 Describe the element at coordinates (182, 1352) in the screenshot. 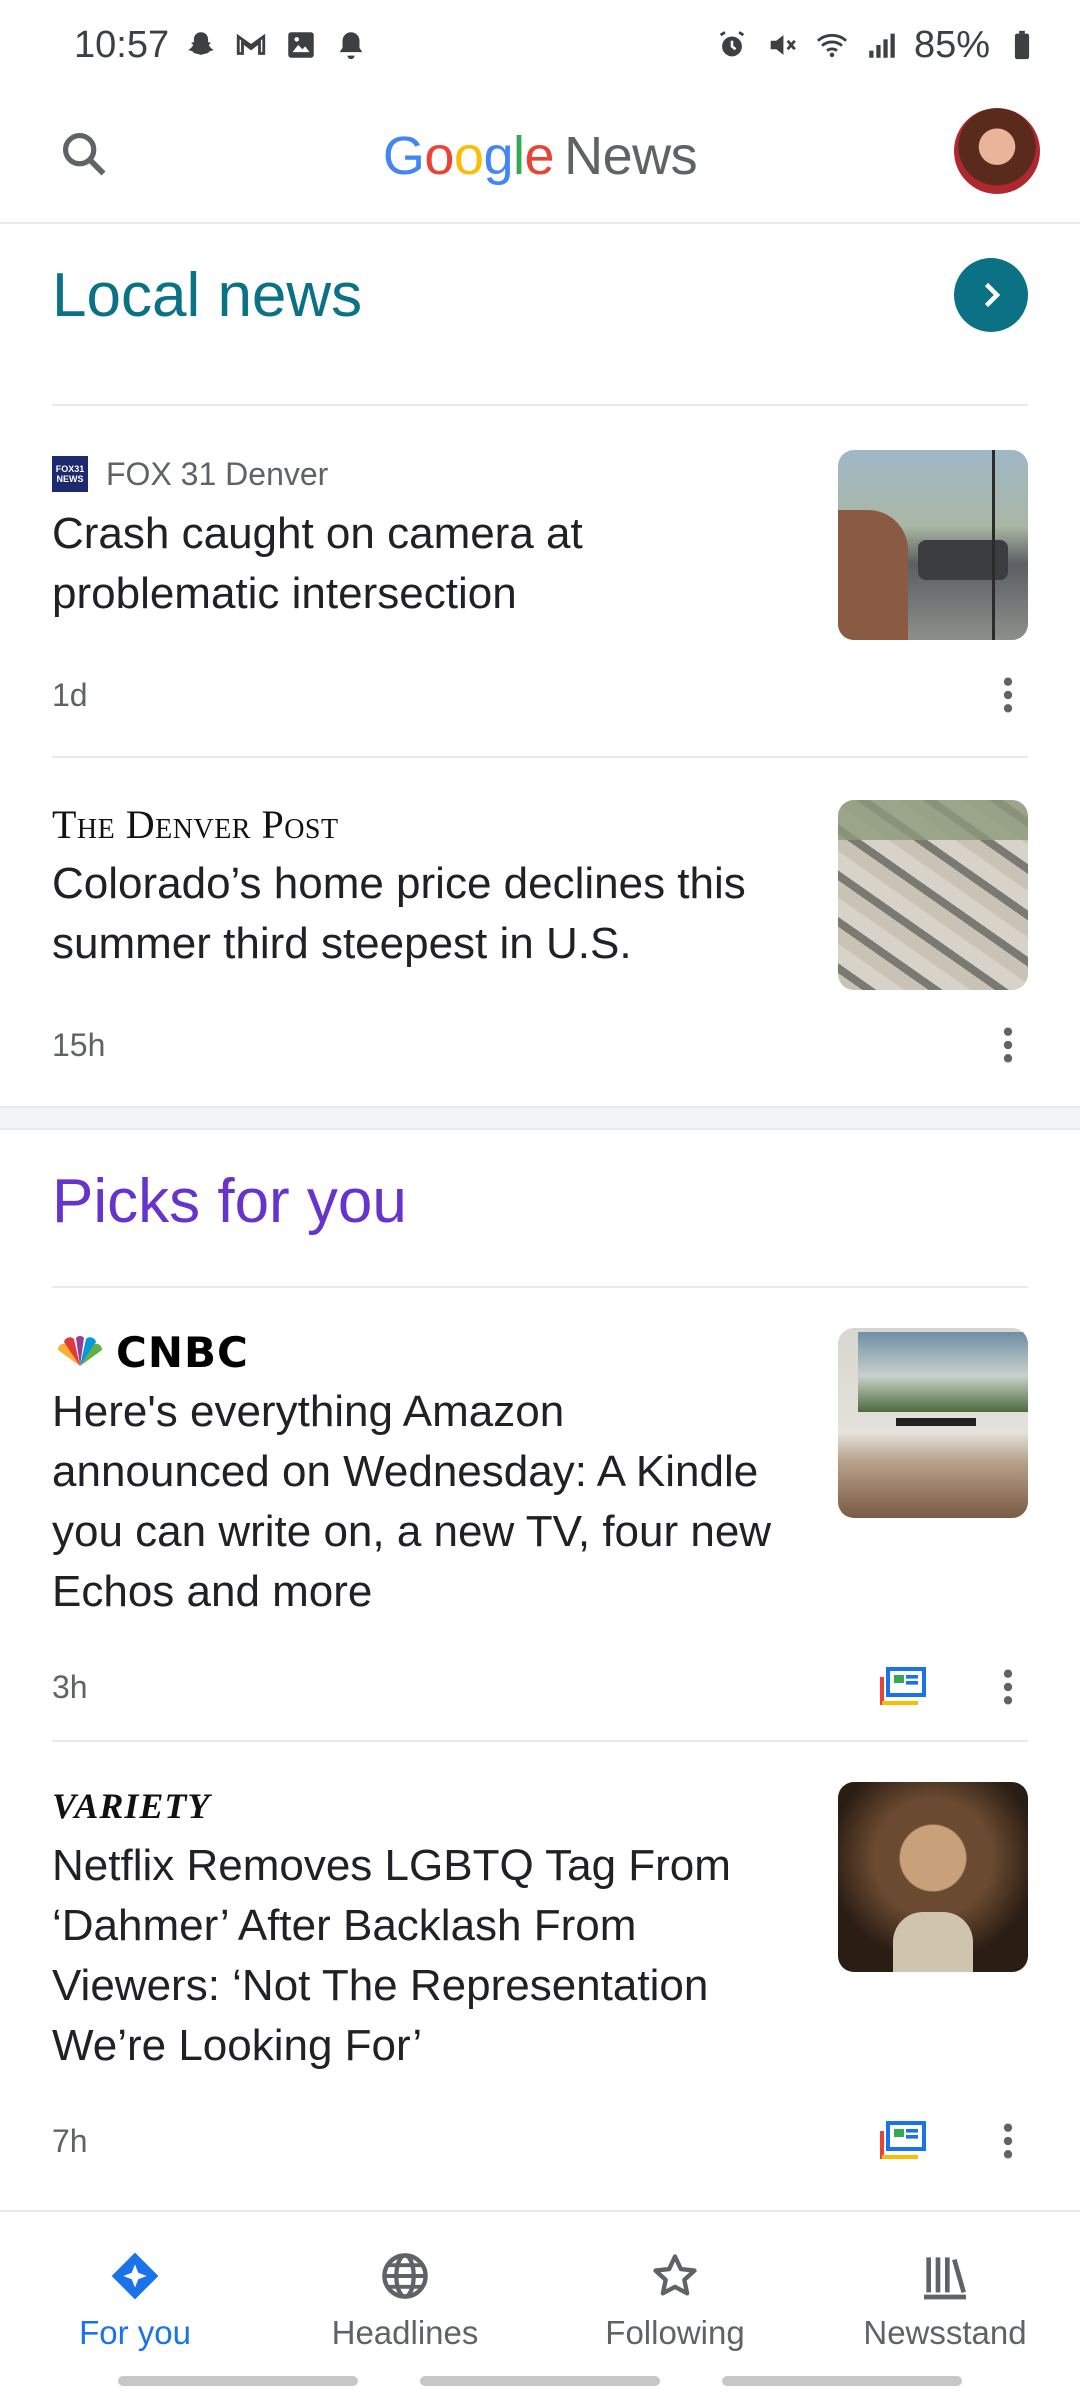

I see `source-name: CNBC` at that location.